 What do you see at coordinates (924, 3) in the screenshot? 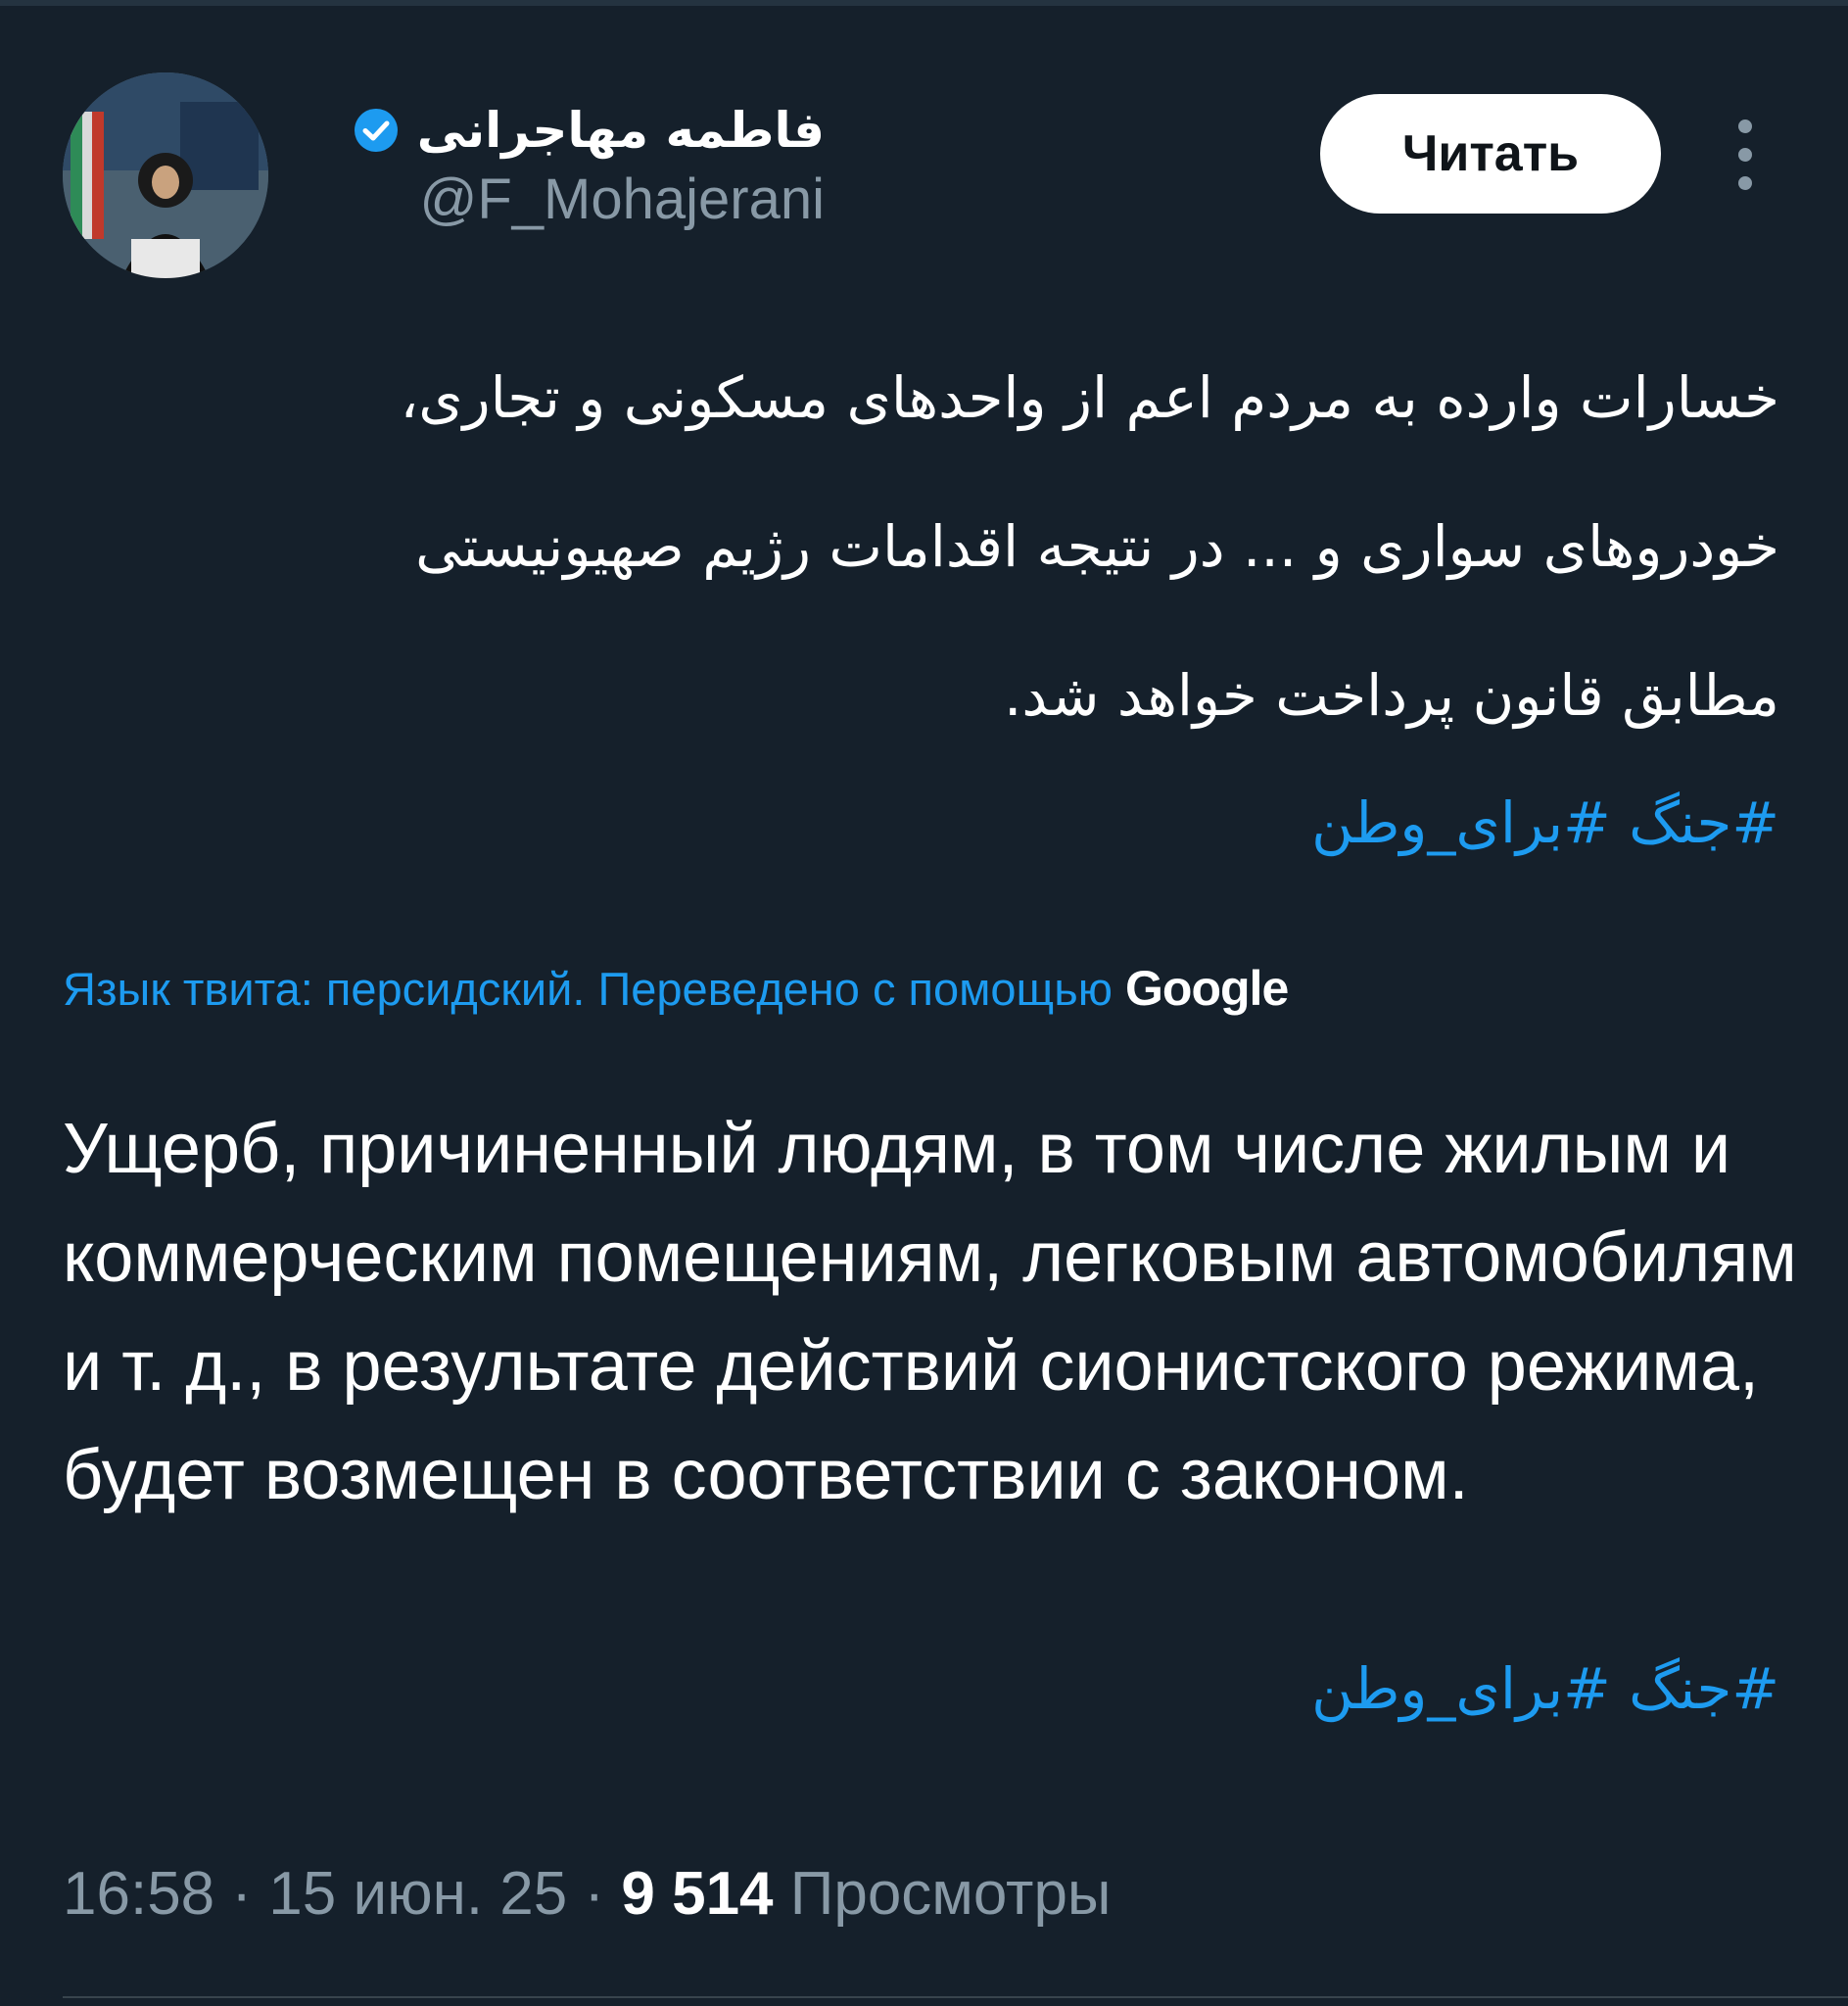
I see `top-divider` at bounding box center [924, 3].